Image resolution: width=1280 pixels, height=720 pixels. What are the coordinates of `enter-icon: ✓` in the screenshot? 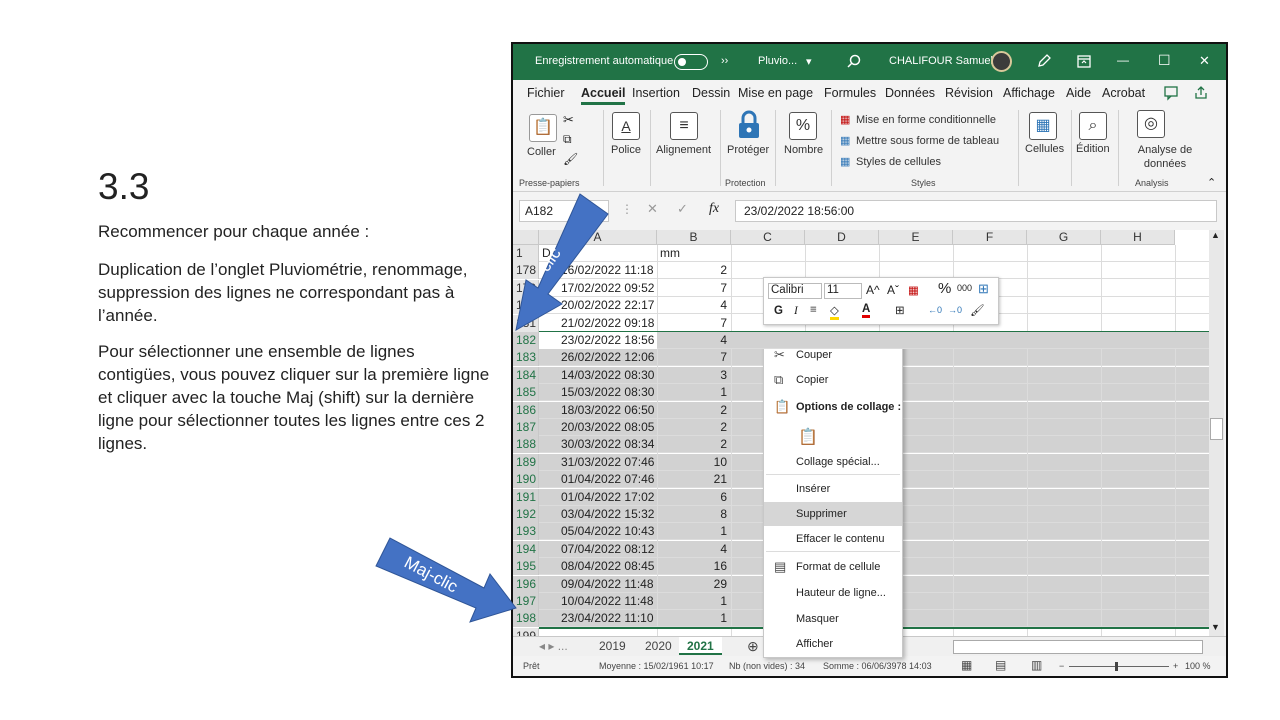 It's located at (682, 209).